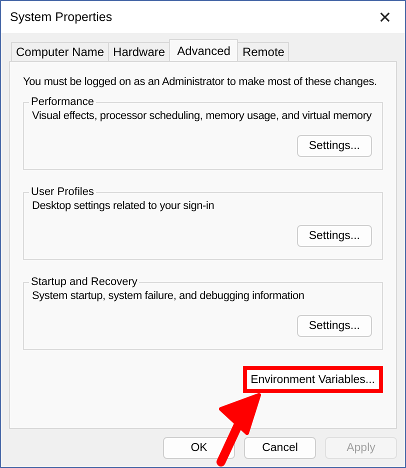  What do you see at coordinates (385, 17) in the screenshot?
I see `close-button: ✕` at bounding box center [385, 17].